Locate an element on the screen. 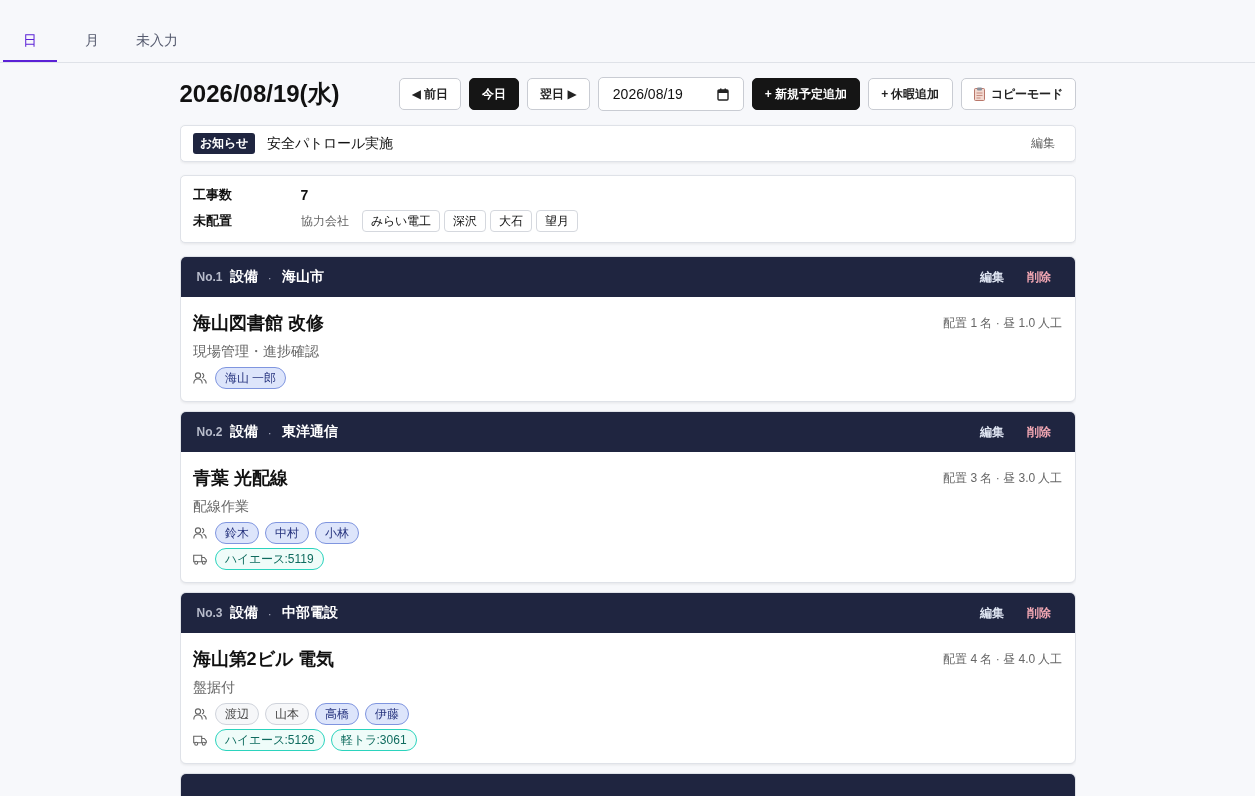 This screenshot has height=796, width=1255. staff-tag: 山本 is located at coordinates (286, 714).